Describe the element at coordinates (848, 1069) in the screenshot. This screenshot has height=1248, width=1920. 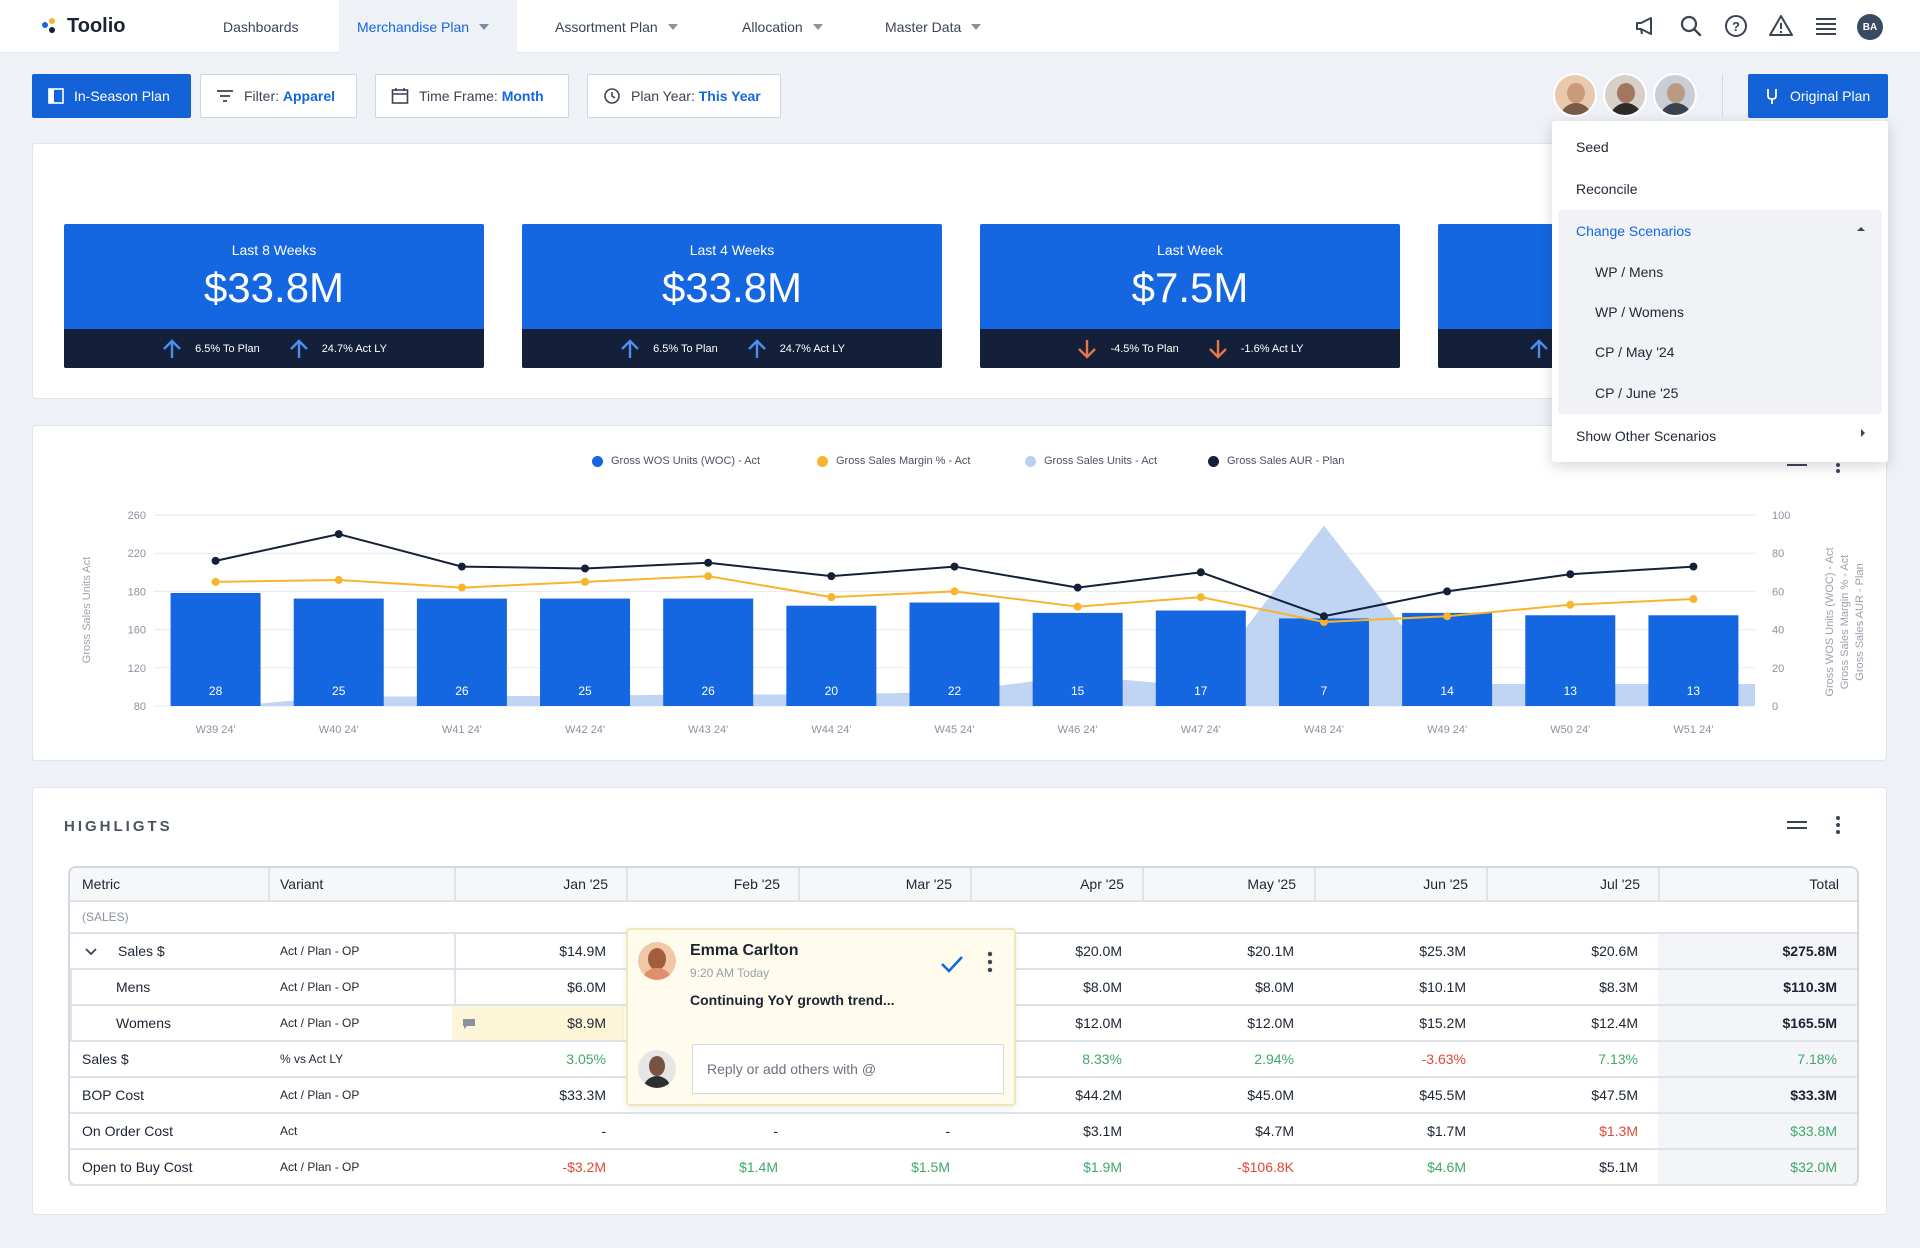
I see `comment-reply-input: Reply or add others with @` at that location.